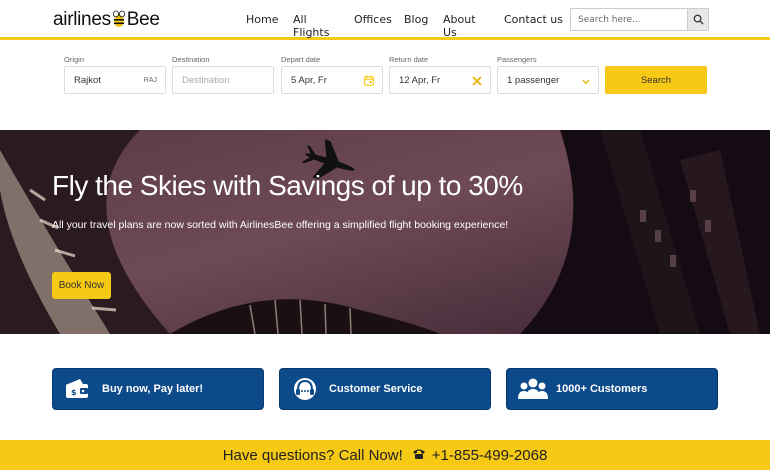  I want to click on wallet-icon: $, so click(77, 390).